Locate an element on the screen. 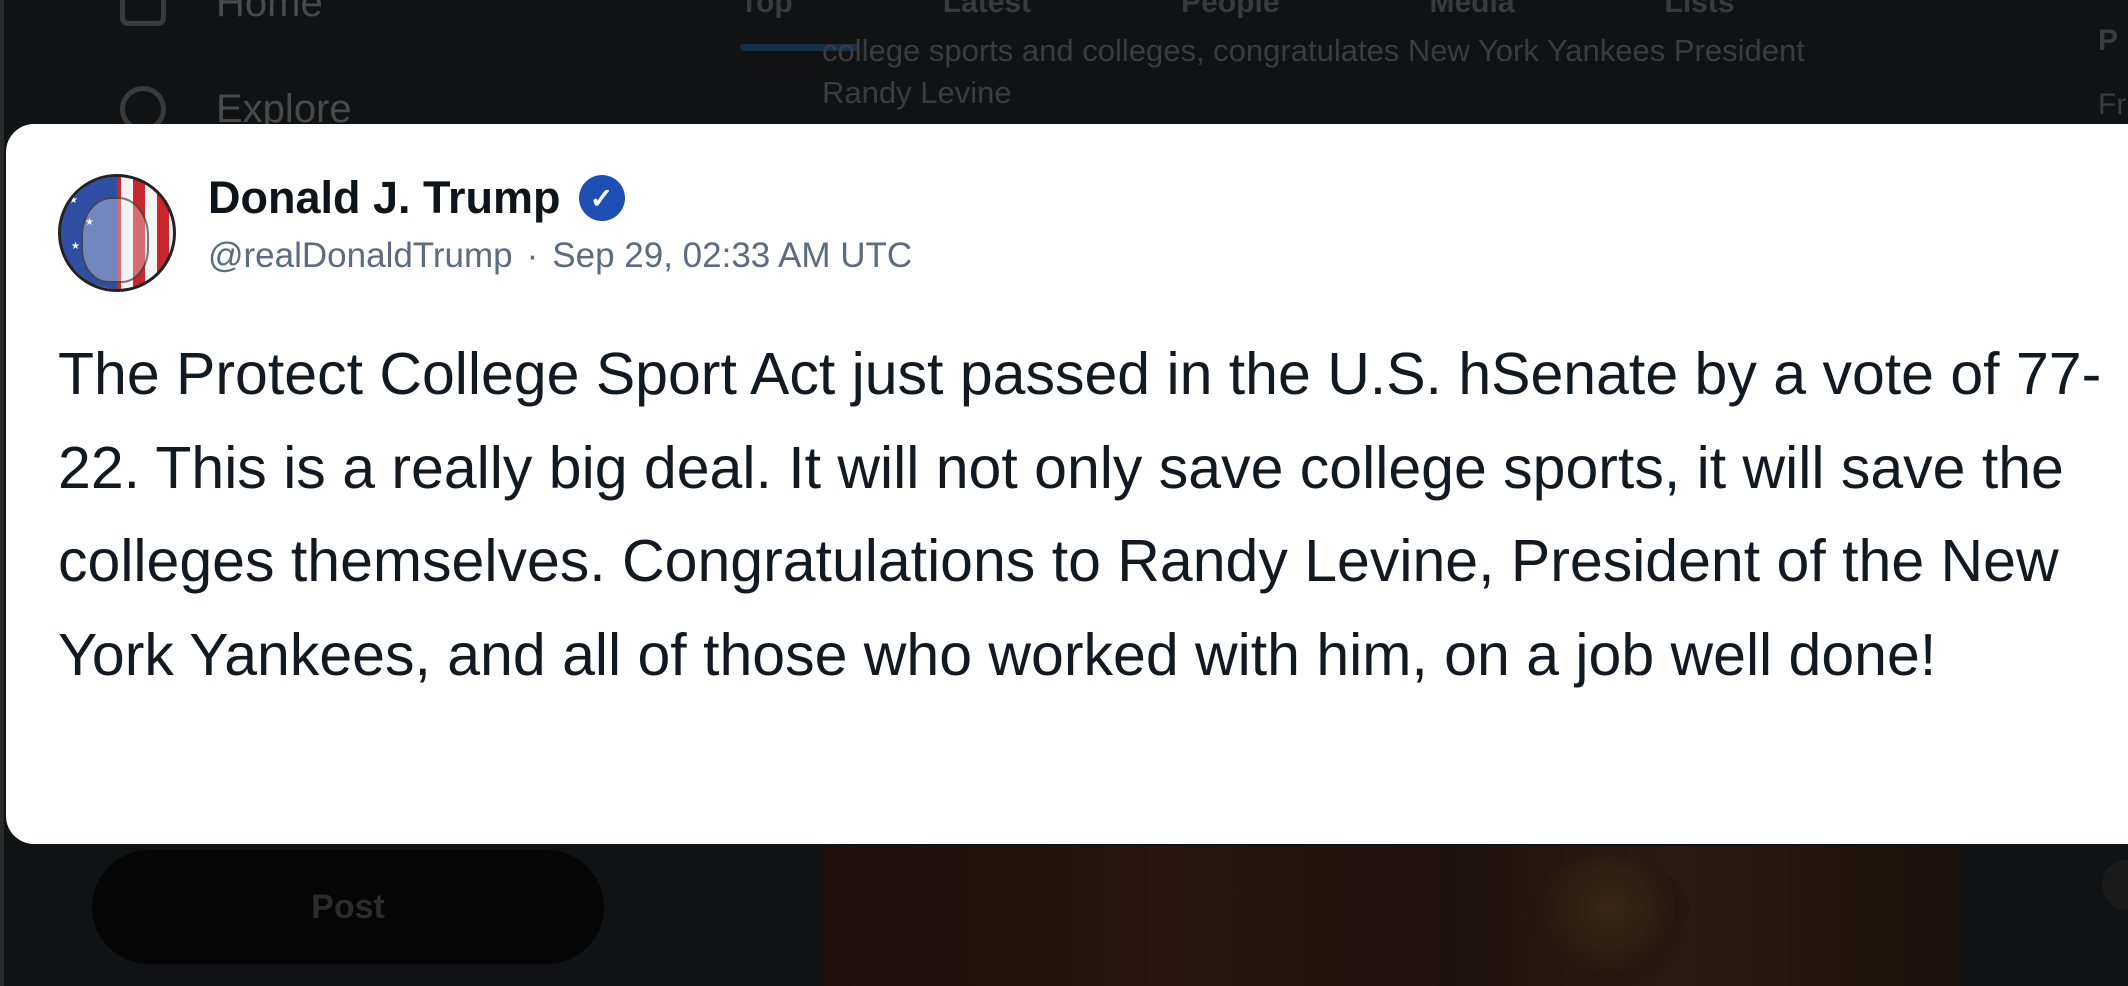 This screenshot has width=2128, height=986. nav-item-home: Home is located at coordinates (221, 13).